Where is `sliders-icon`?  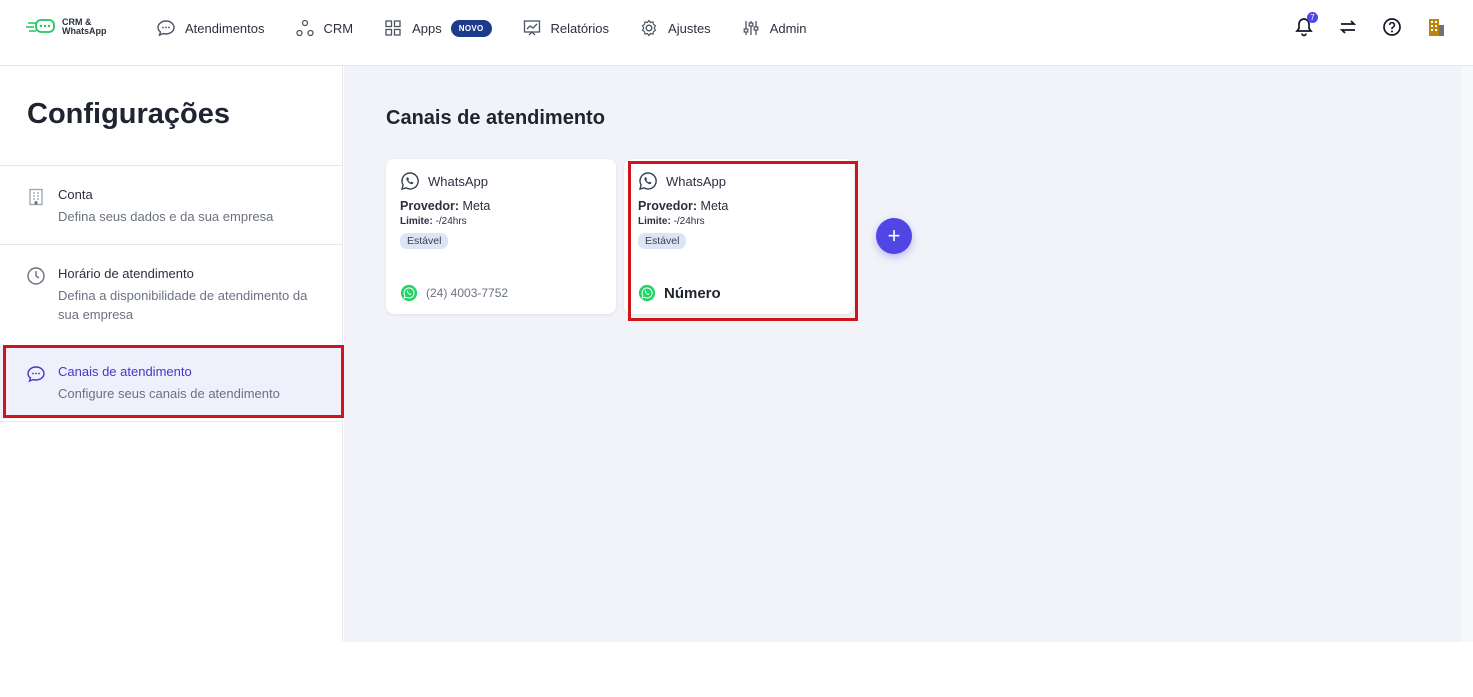
sliders-icon is located at coordinates (751, 28).